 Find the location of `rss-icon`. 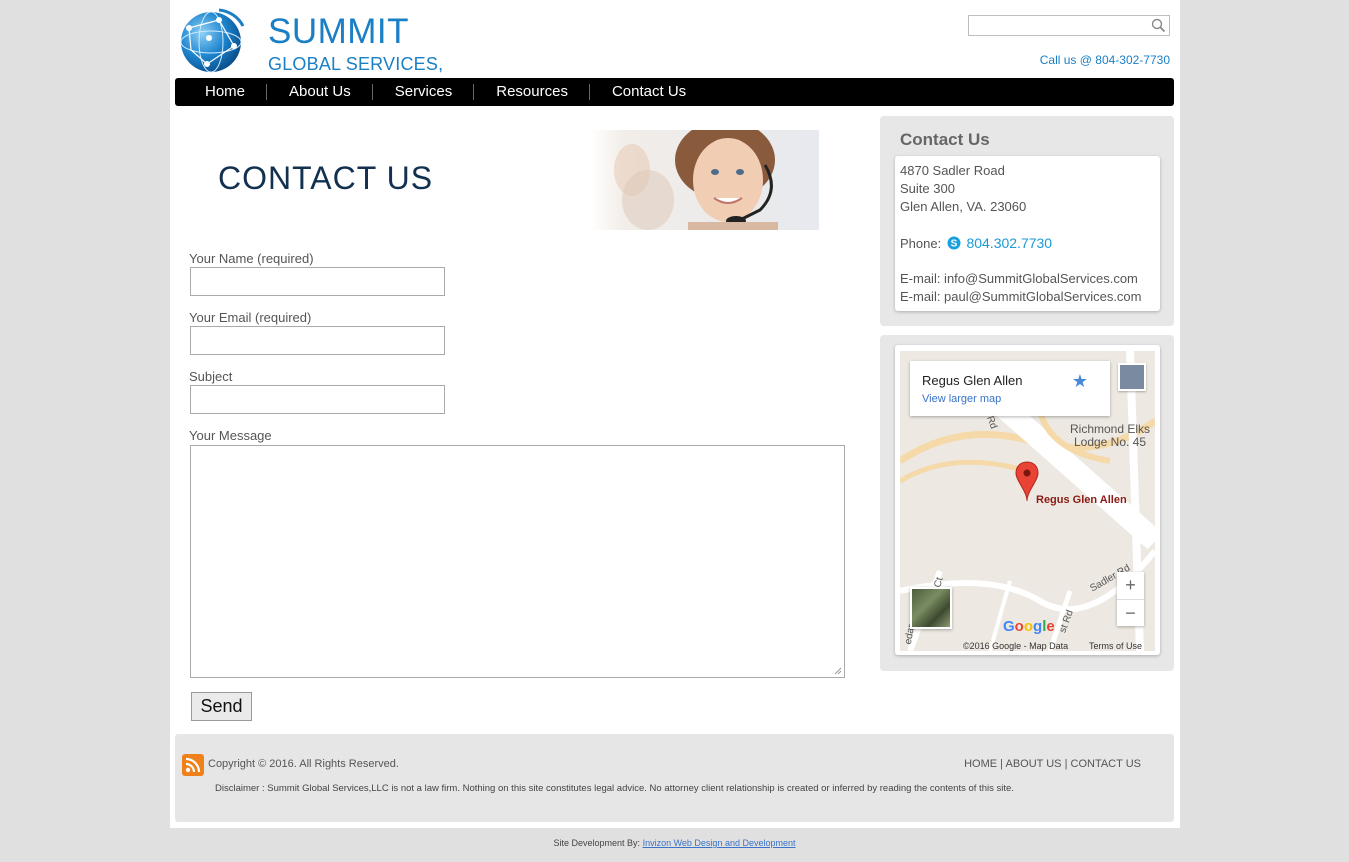

rss-icon is located at coordinates (193, 765).